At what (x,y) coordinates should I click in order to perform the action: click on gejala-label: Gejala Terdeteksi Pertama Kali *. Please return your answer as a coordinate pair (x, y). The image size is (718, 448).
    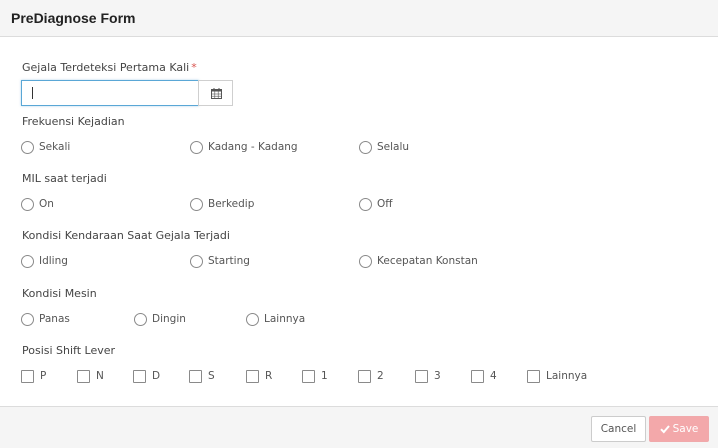
    Looking at the image, I should click on (109, 67).